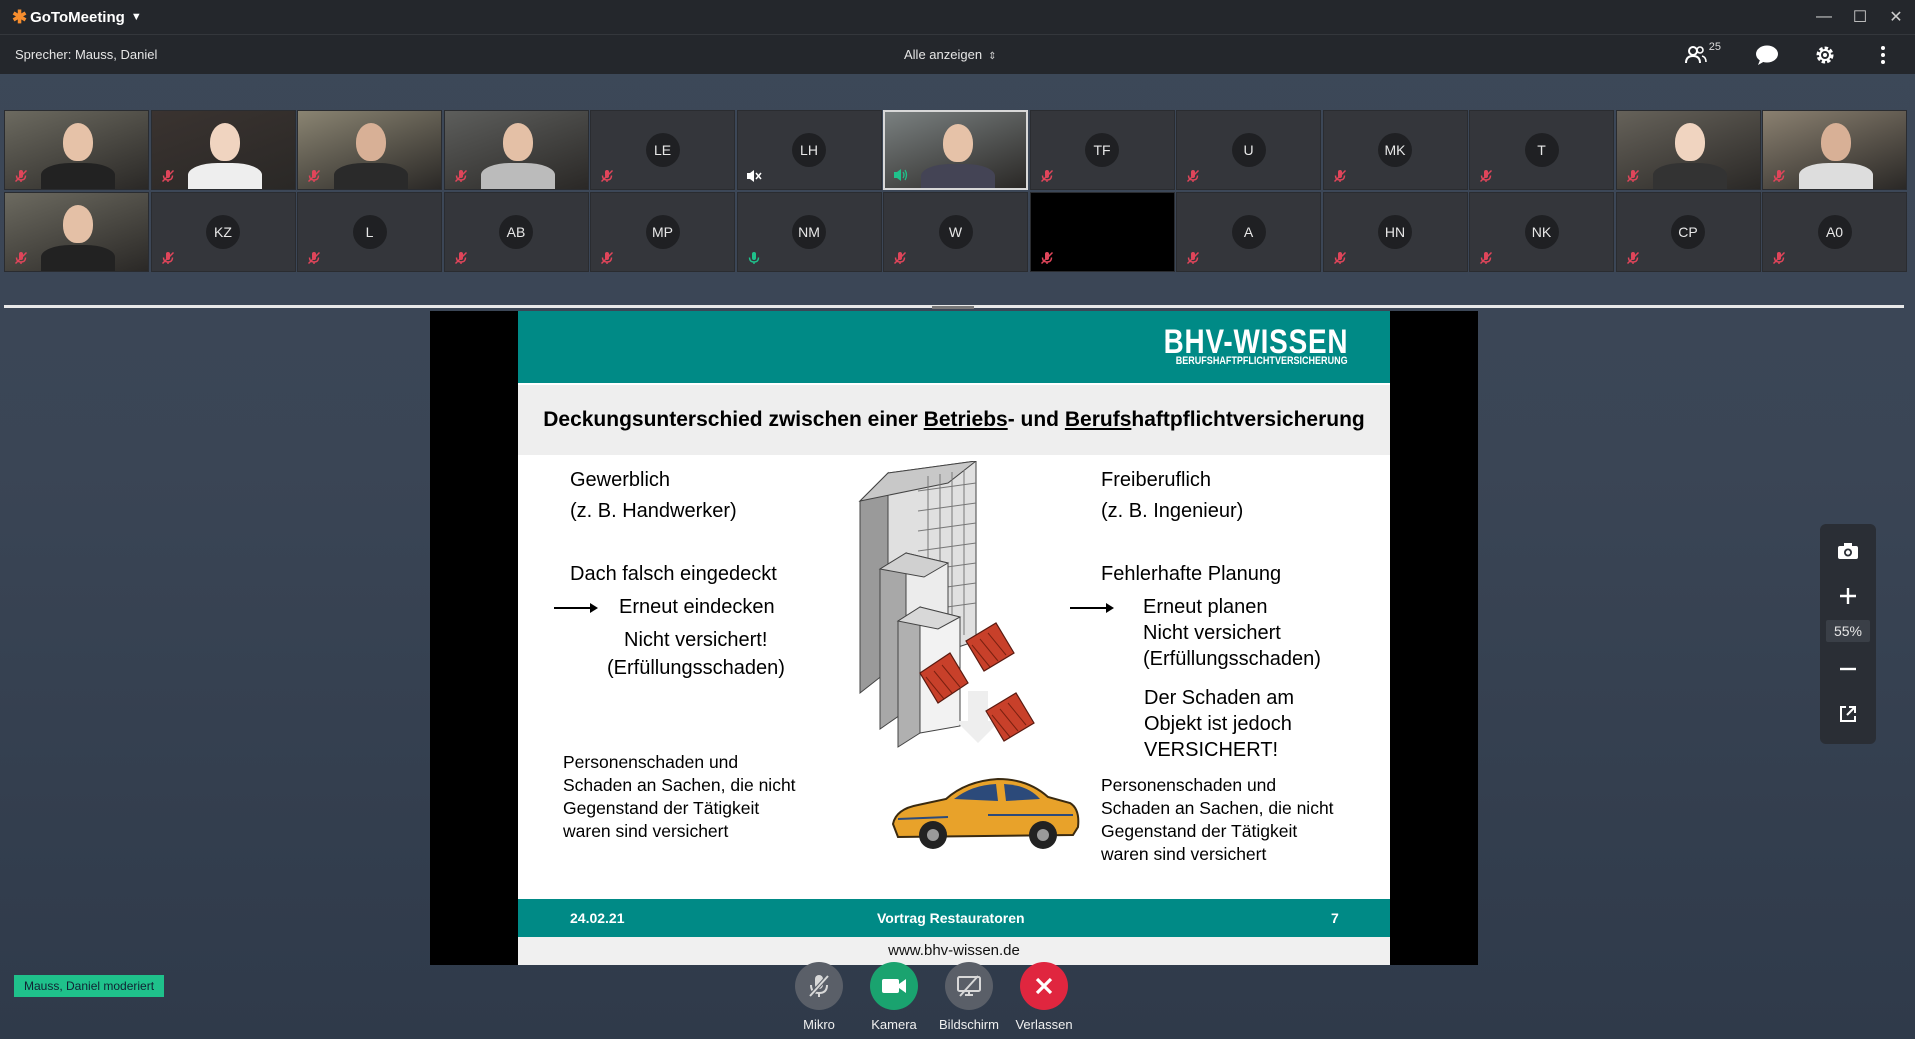 Image resolution: width=1915 pixels, height=1039 pixels. I want to click on slide-url: www.bhv-wissen.de, so click(954, 951).